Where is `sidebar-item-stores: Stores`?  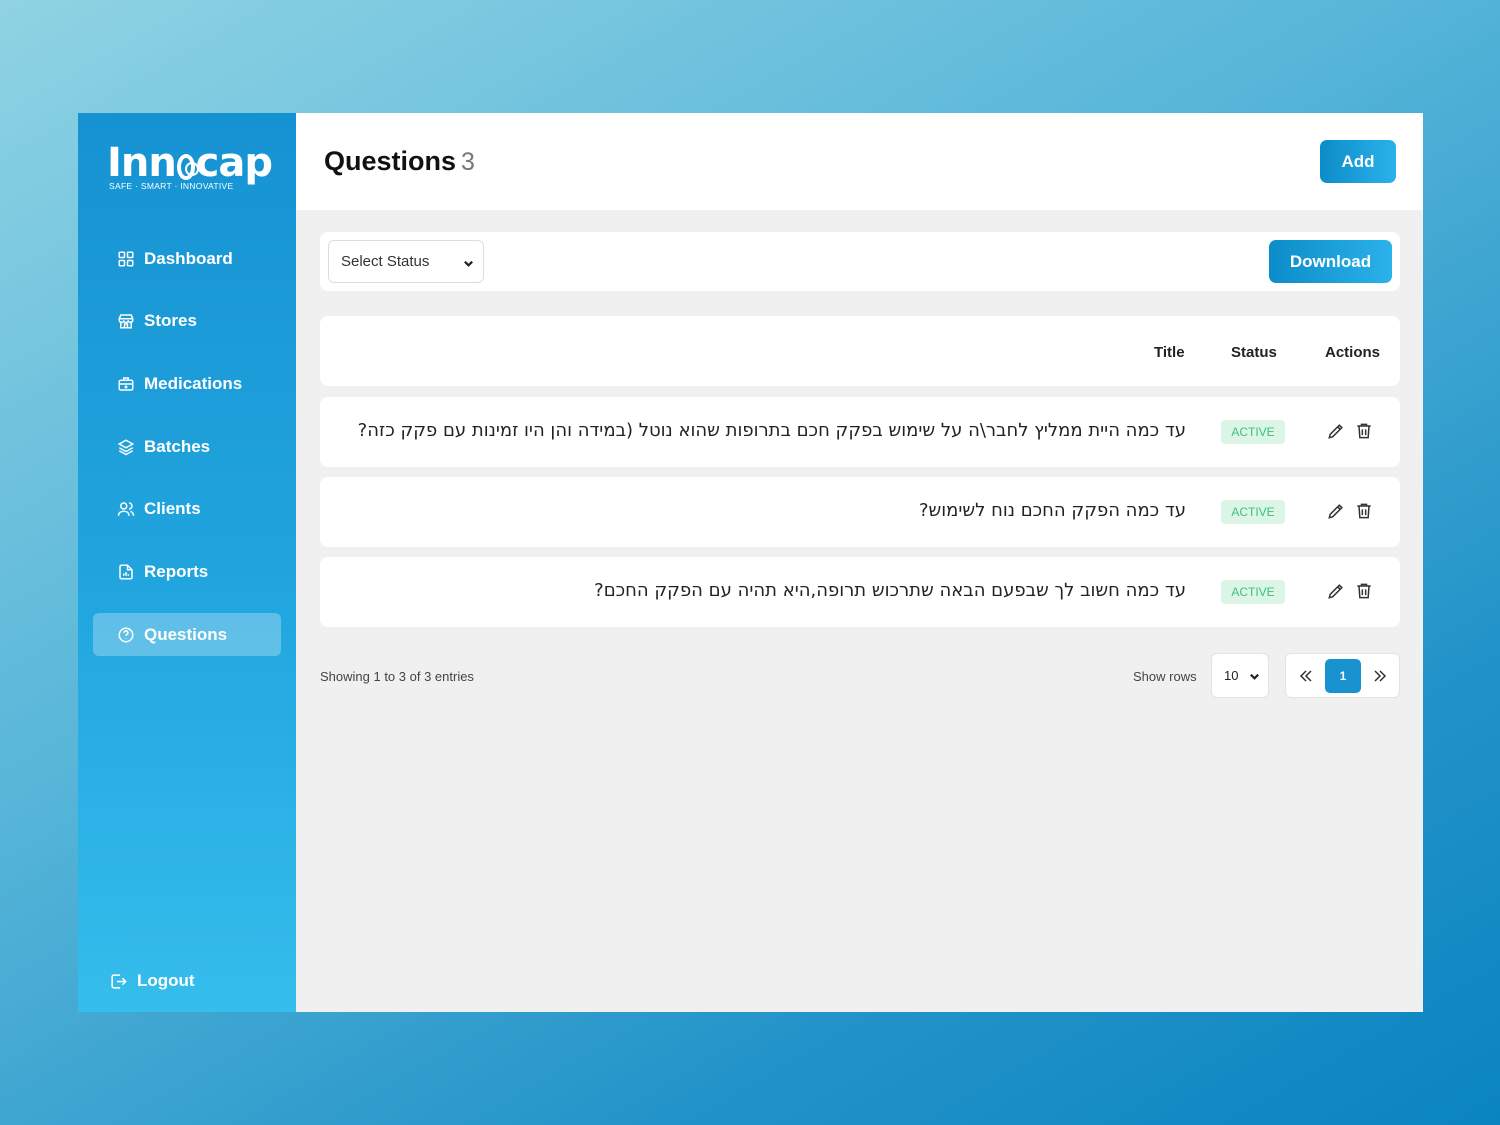
sidebar-item-stores: Stores is located at coordinates (187, 321).